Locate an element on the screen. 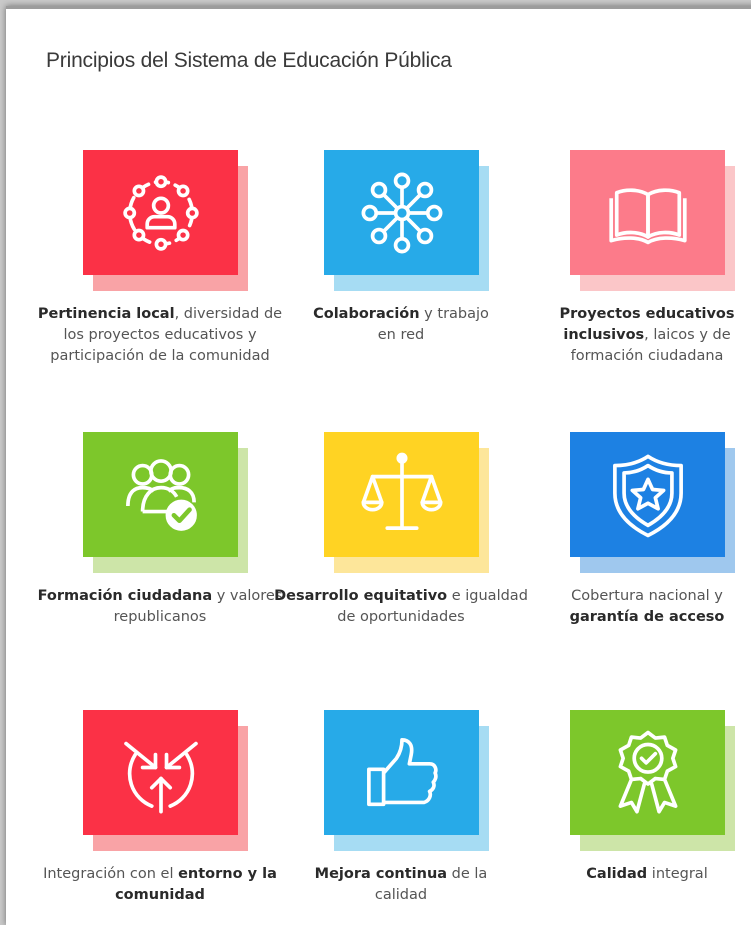 This screenshot has height=925, width=751. caption: Mejora continua de la calidad is located at coordinates (401, 884).